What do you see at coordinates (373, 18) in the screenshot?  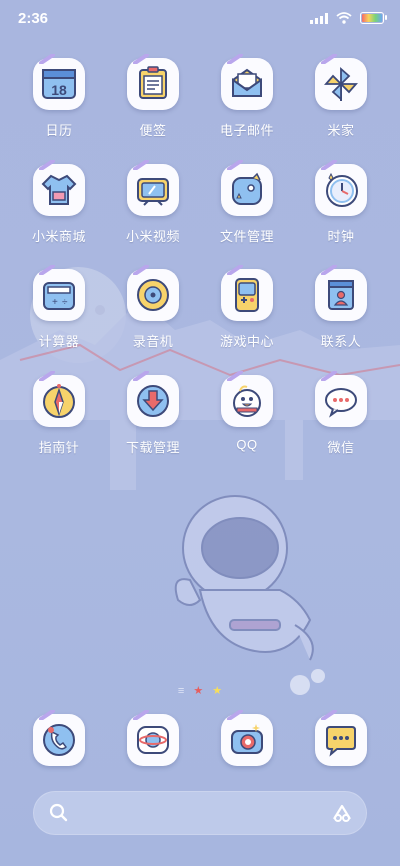 I see `battery-icon` at bounding box center [373, 18].